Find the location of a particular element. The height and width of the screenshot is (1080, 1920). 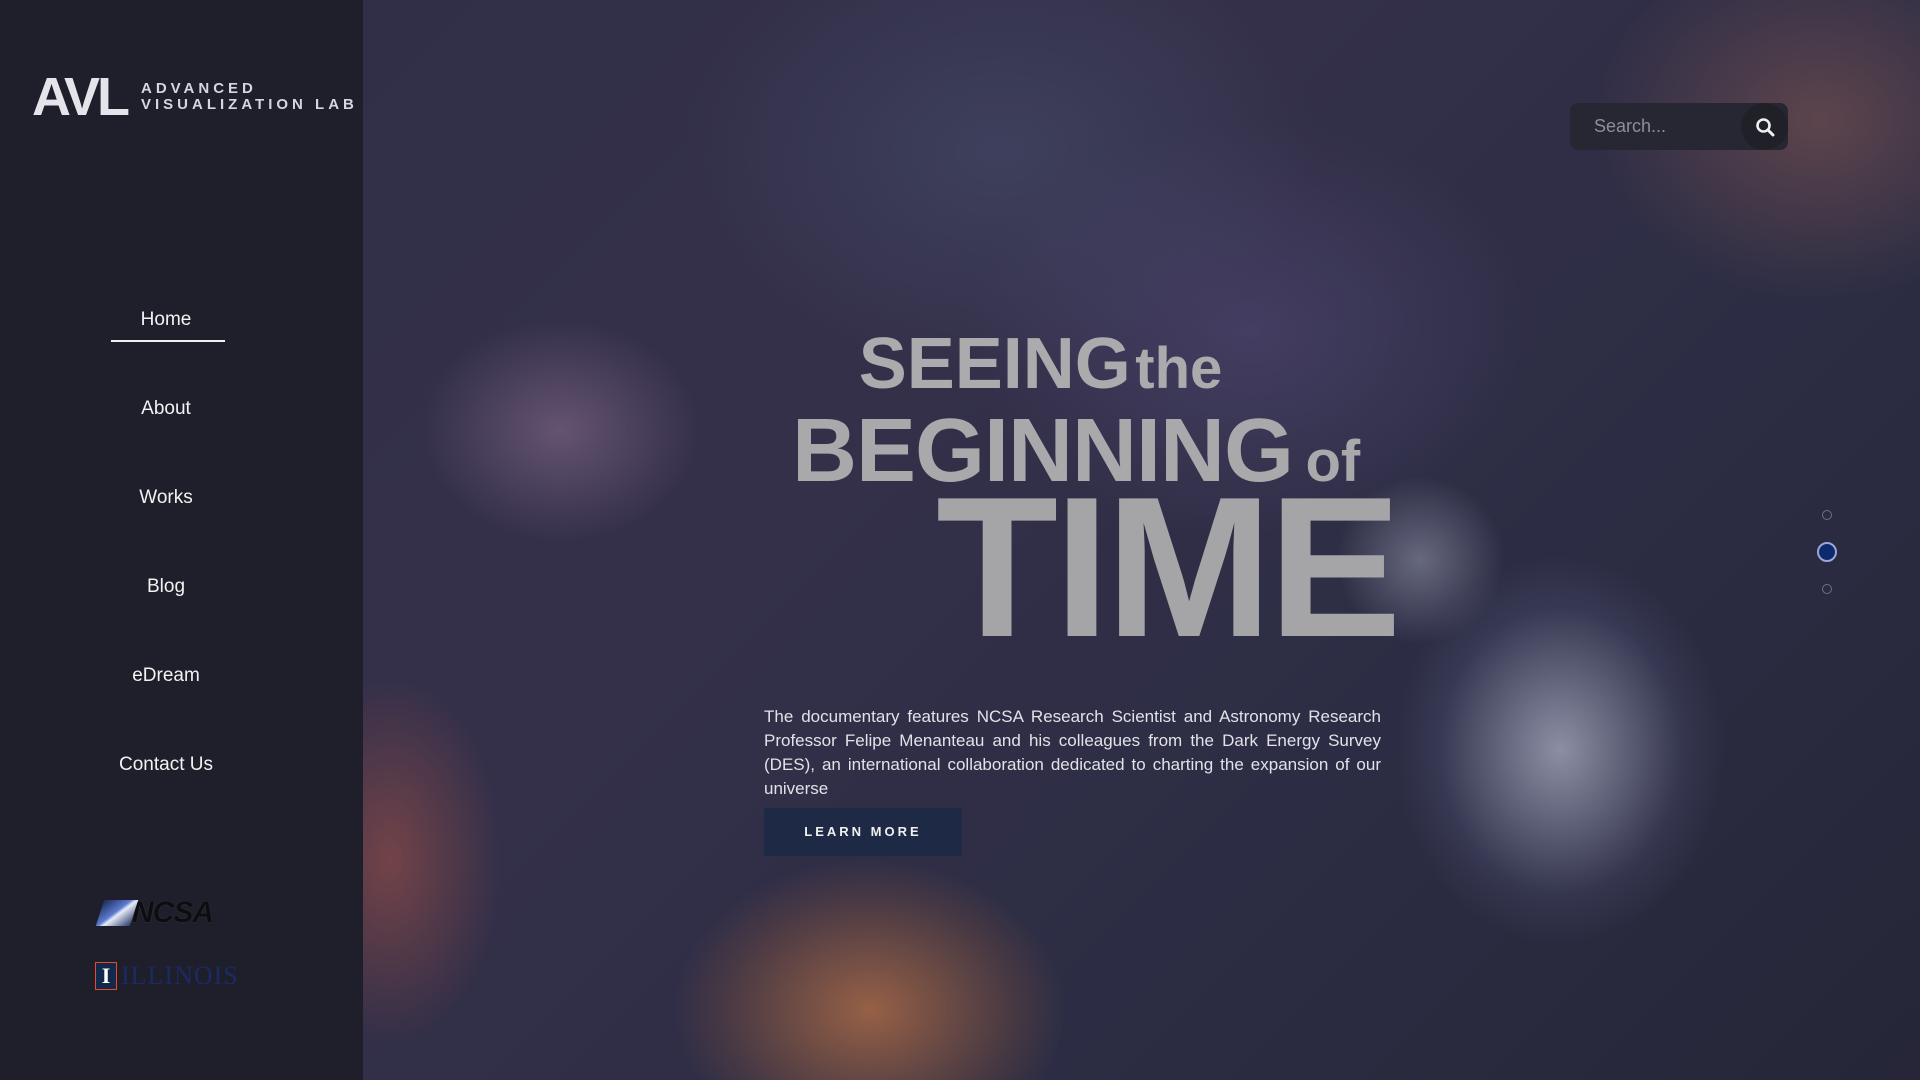

nav-item-label: Home is located at coordinates (168, 321).